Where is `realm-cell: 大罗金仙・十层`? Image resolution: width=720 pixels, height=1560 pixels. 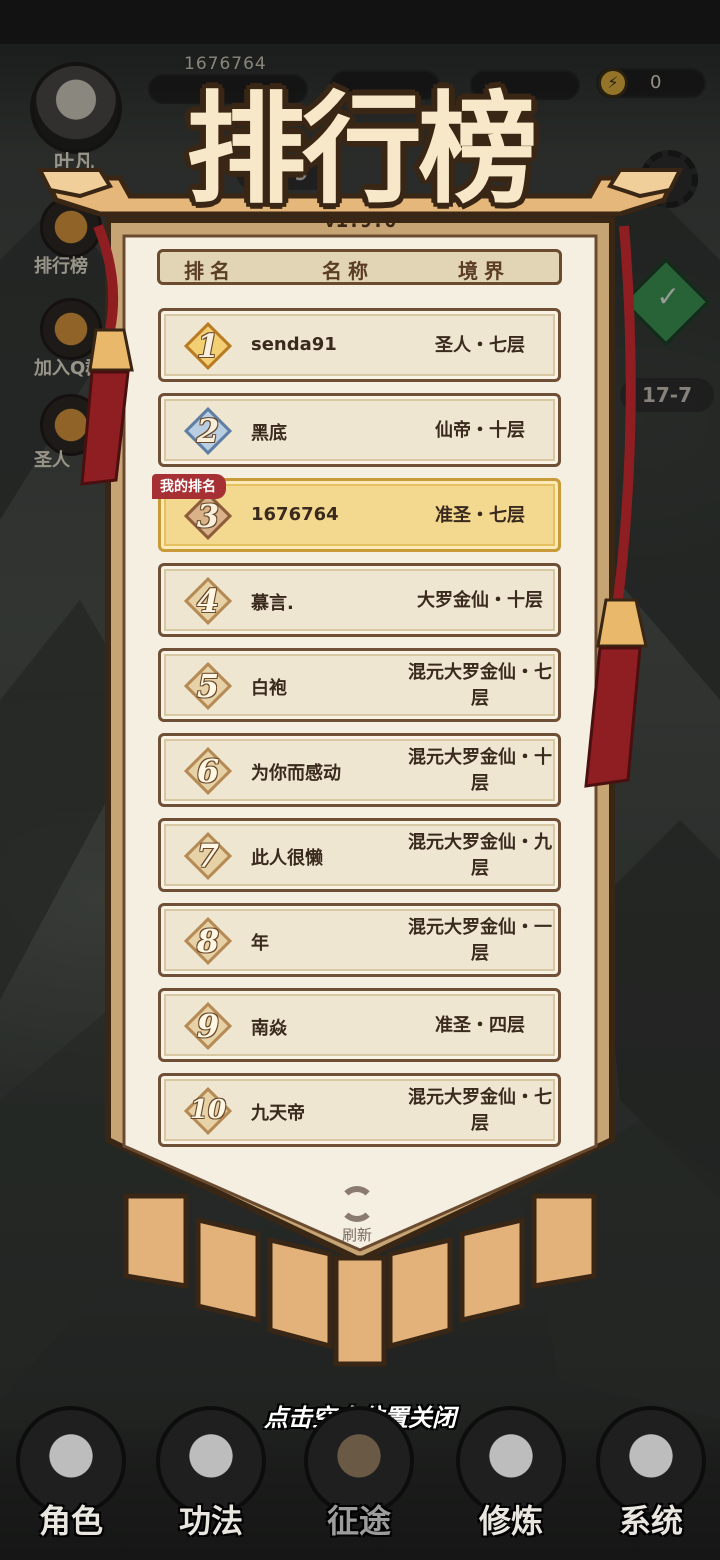 realm-cell: 大罗金仙・十层 is located at coordinates (480, 600).